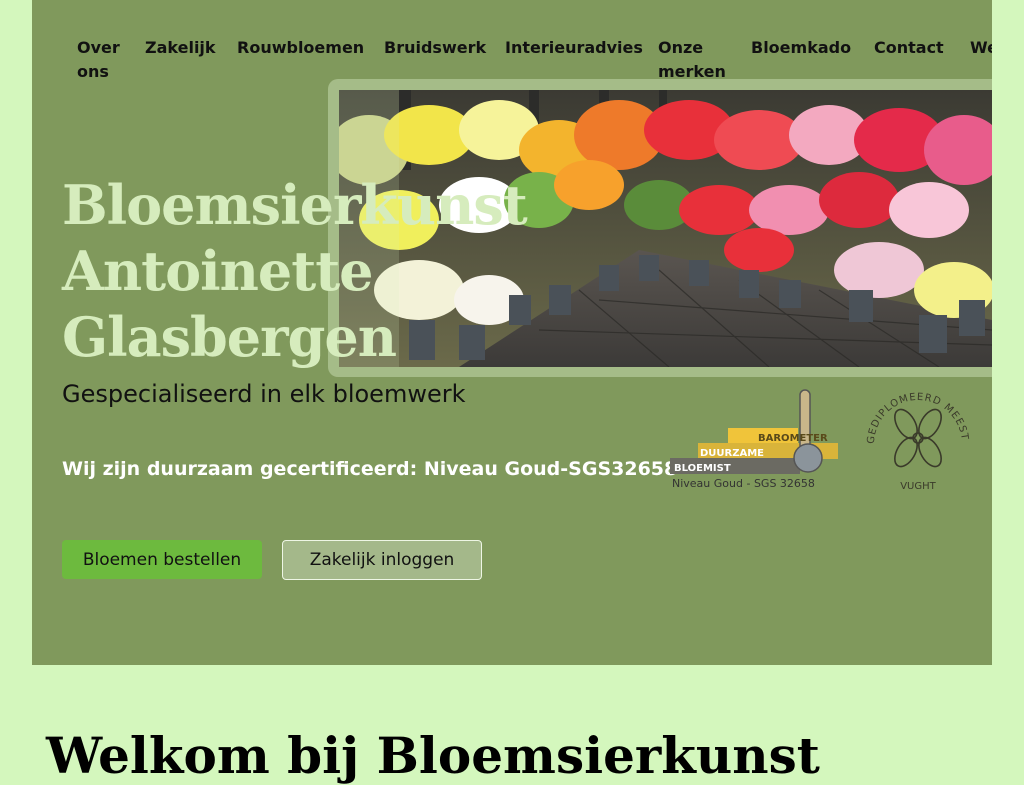 The image size is (1024, 785). Describe the element at coordinates (218, 271) in the screenshot. I see `title-line-2: Antoinette` at that location.